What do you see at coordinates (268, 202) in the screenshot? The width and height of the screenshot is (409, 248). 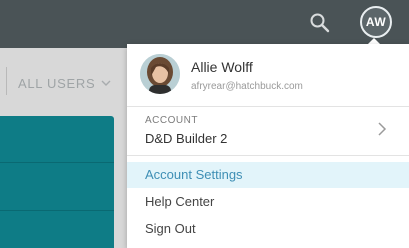 I see `menu-item-help-center: Help Center` at bounding box center [268, 202].